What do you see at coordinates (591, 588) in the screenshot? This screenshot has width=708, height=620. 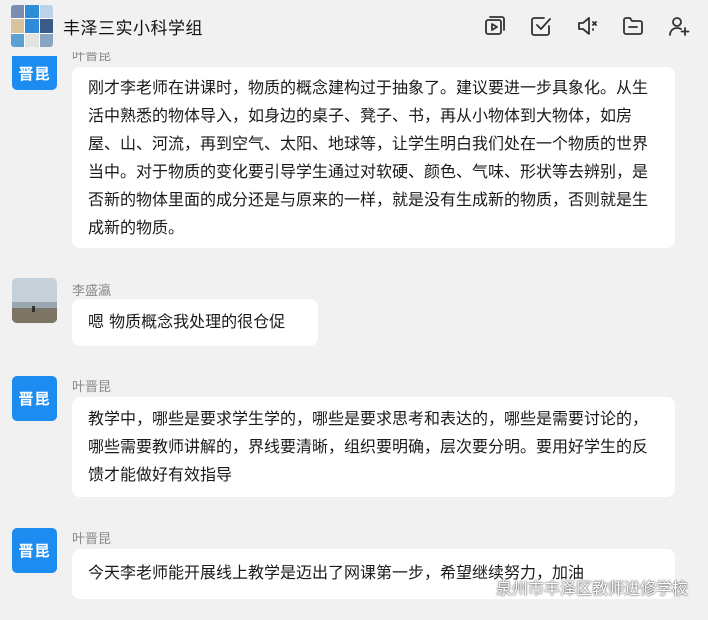 I see `watermark-text: 泉州市丰泽区教师进修学校` at bounding box center [591, 588].